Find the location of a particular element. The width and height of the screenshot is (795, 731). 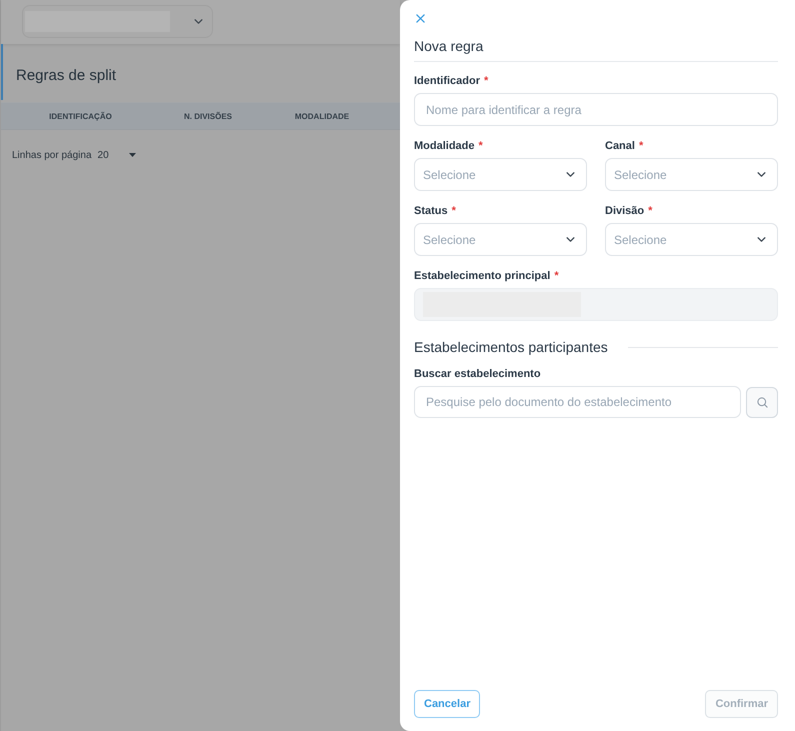

drawer-title: Nova regra is located at coordinates (449, 46).